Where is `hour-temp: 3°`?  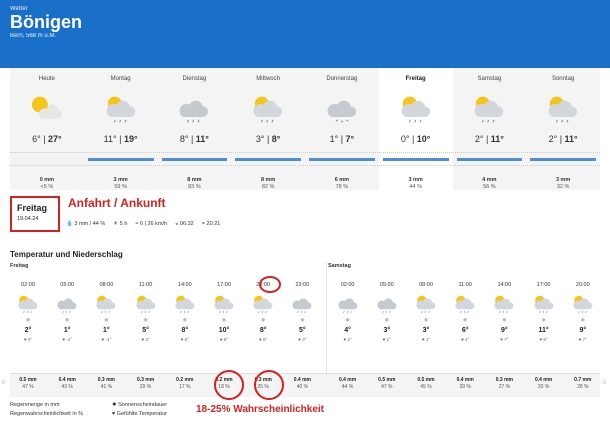
hour-temp: 3° is located at coordinates (426, 330).